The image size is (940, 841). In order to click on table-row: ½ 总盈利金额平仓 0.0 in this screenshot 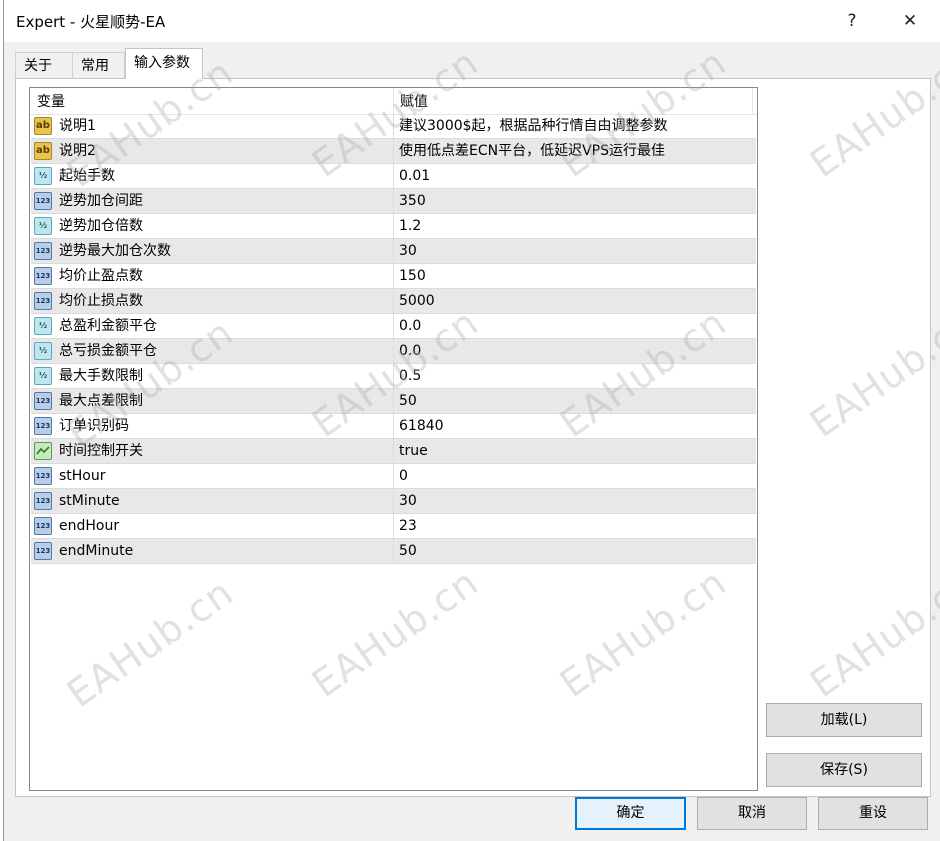, I will do `click(393, 326)`.